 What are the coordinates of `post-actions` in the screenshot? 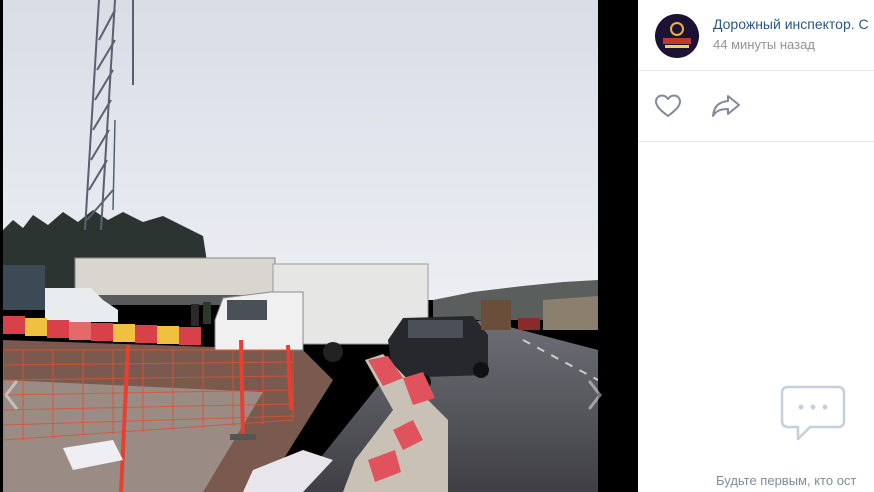 It's located at (756, 106).